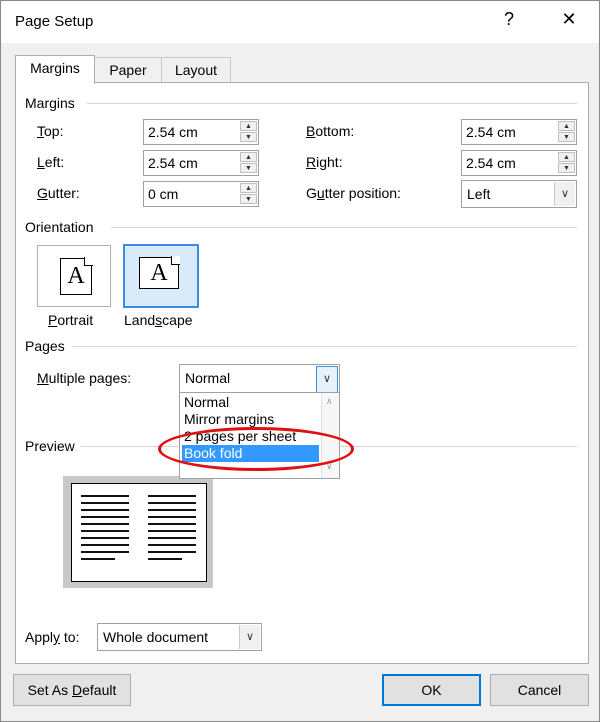  I want to click on gutter-label: Gutter:, so click(58, 193).